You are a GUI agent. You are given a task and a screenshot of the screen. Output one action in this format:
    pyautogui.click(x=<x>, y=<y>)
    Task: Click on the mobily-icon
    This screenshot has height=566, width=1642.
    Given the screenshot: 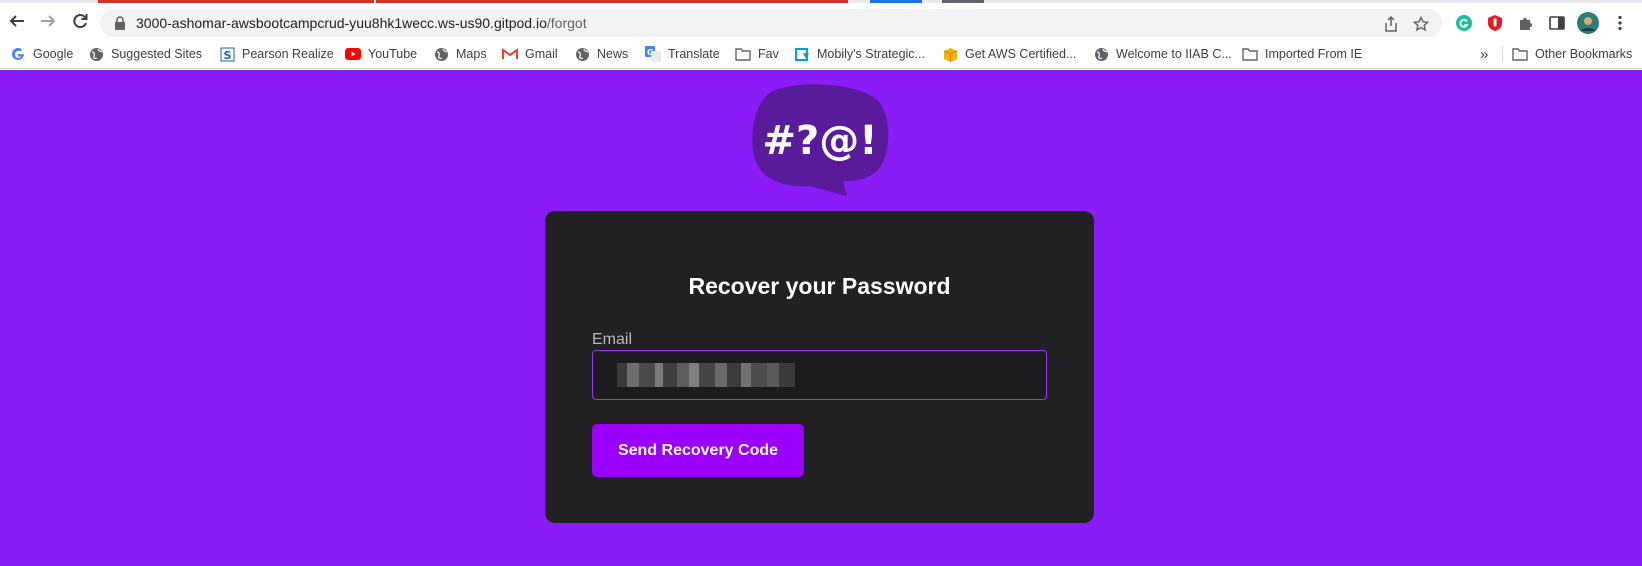 What is the action you would take?
    pyautogui.click(x=802, y=54)
    